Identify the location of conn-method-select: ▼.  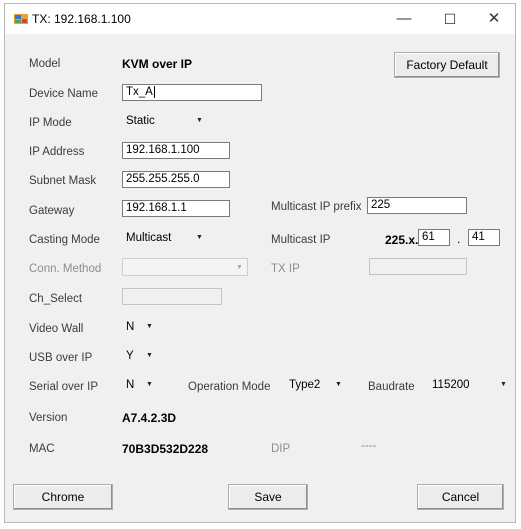
(185, 267).